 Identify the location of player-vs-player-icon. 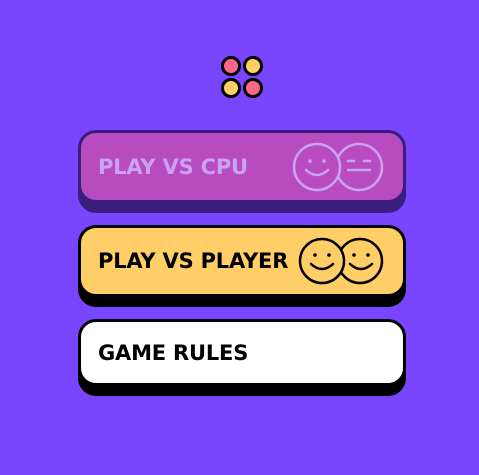
(341, 261).